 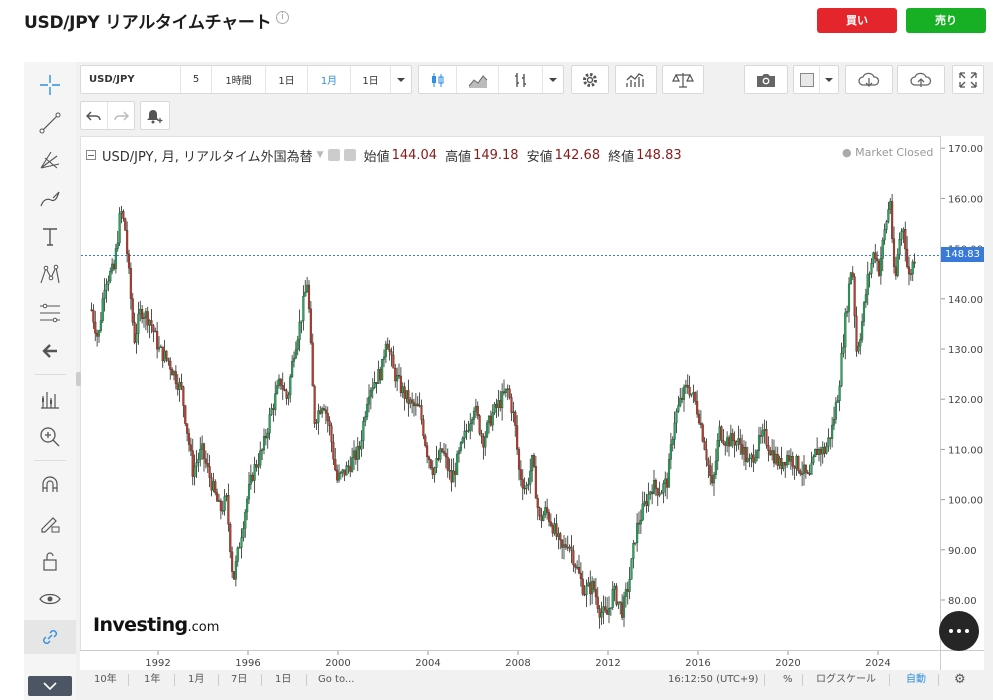 I want to click on magnet-tool-button, so click(x=50, y=485).